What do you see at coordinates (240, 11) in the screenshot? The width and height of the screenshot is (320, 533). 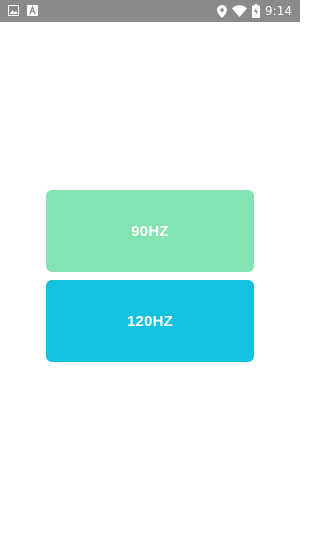 I see `wifi-icon` at bounding box center [240, 11].